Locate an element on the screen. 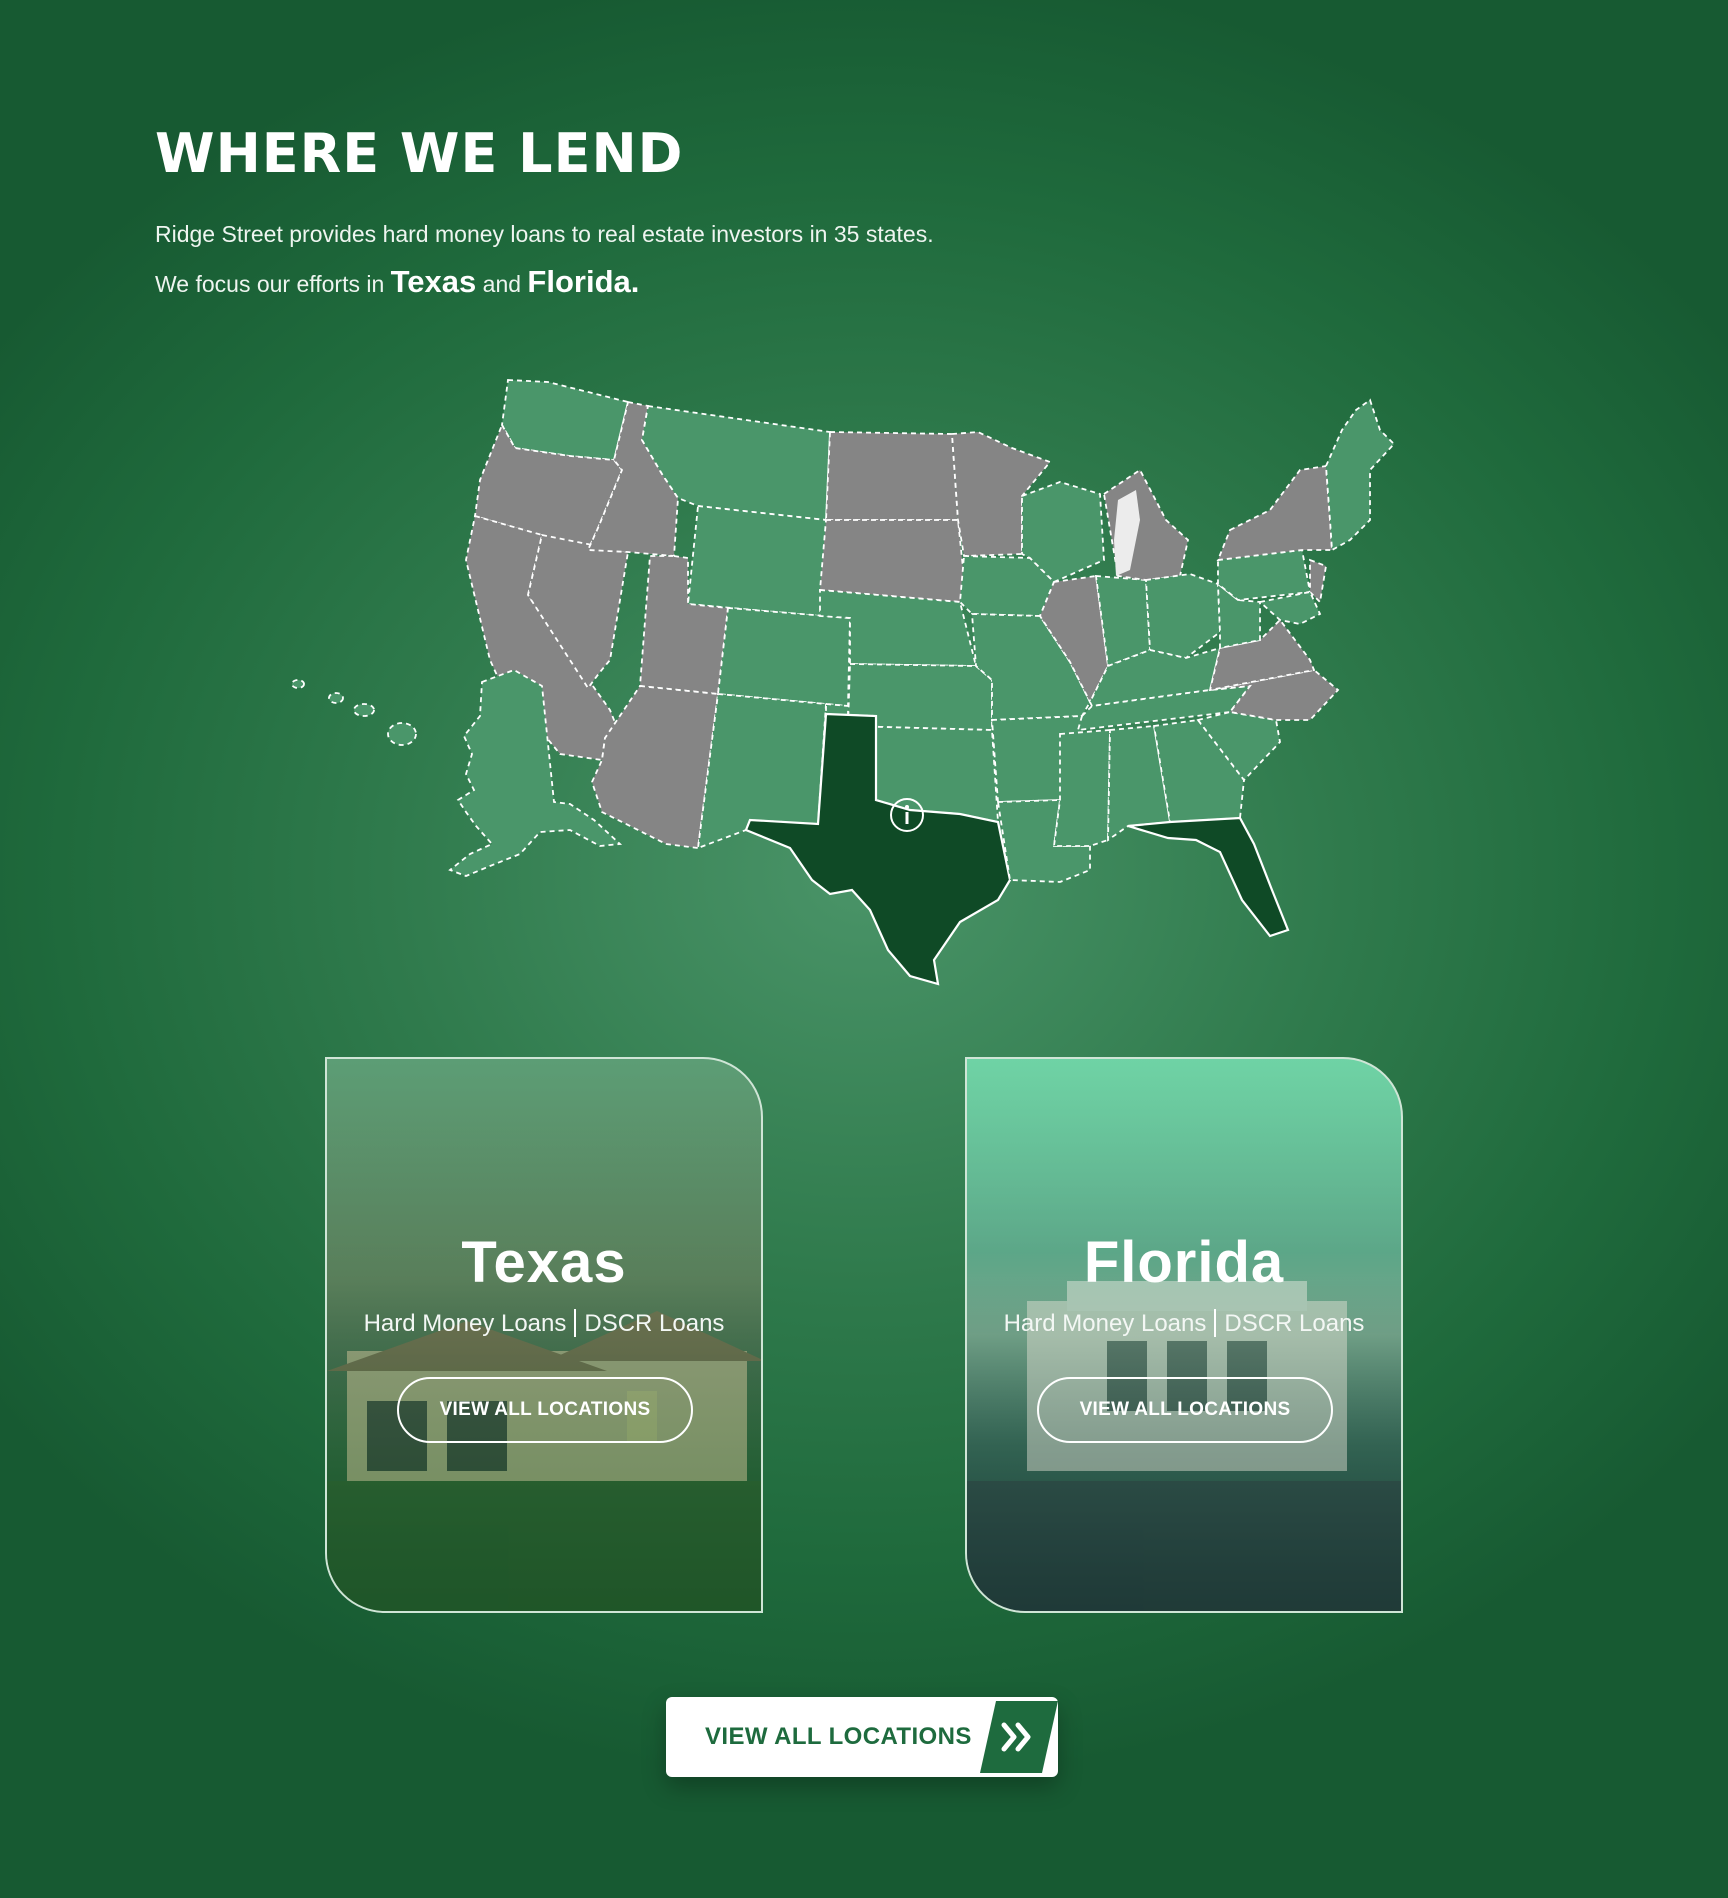 The width and height of the screenshot is (1728, 1898). texas-card-loan-types: Hard Money Loans DSCR Loans is located at coordinates (544, 1323).